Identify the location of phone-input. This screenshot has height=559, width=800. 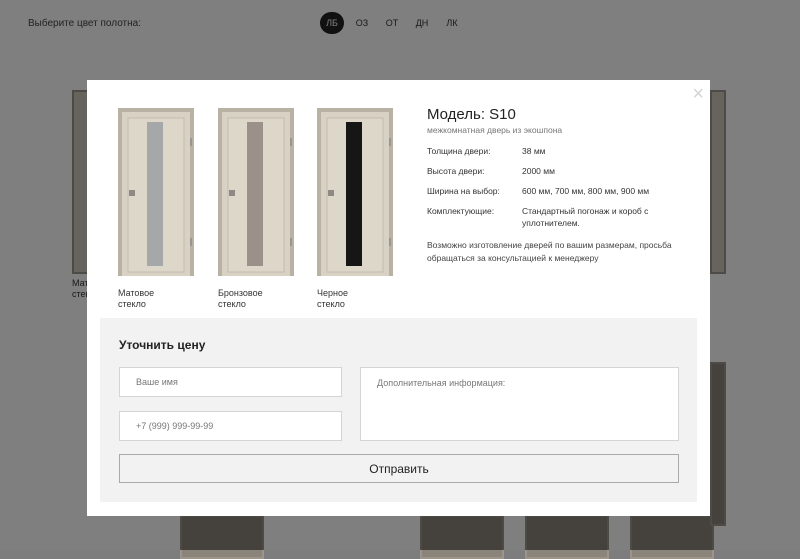
(230, 426).